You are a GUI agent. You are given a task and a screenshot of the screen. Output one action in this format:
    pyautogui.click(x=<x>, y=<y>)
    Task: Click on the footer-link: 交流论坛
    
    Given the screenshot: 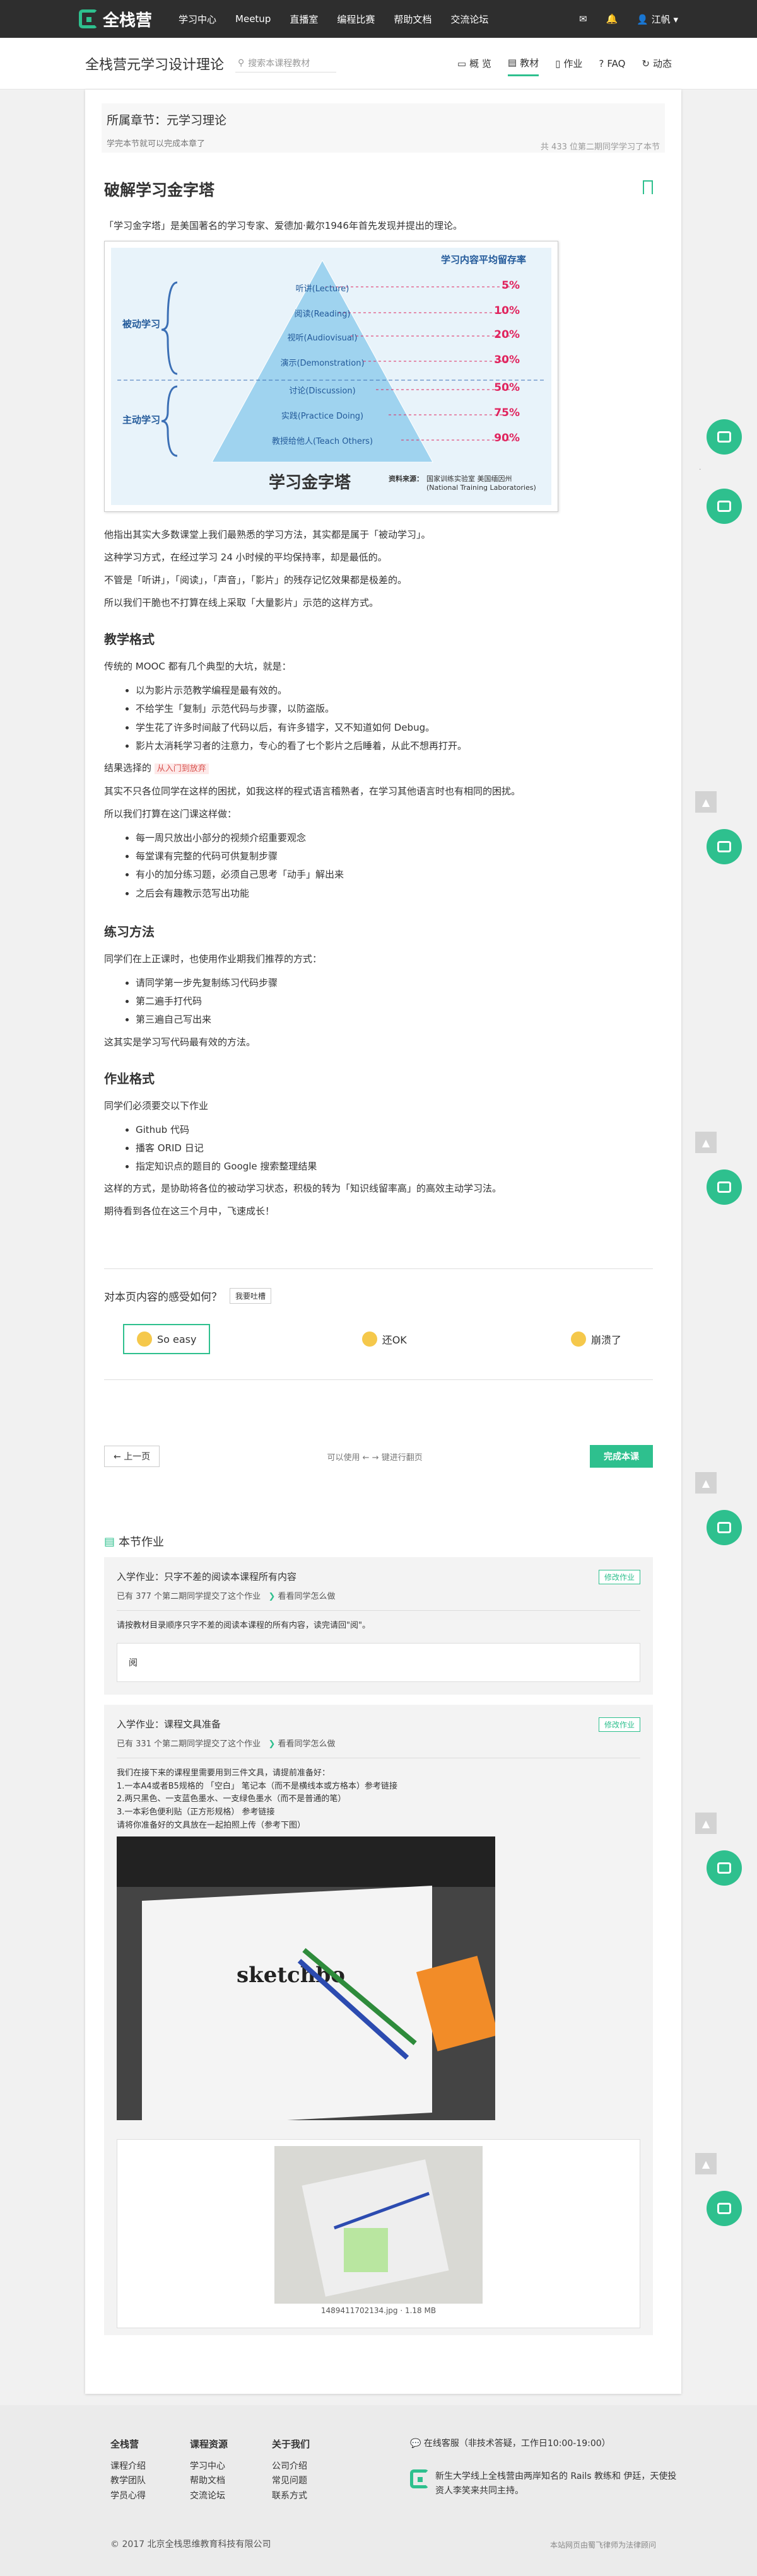 What is the action you would take?
    pyautogui.click(x=207, y=2496)
    